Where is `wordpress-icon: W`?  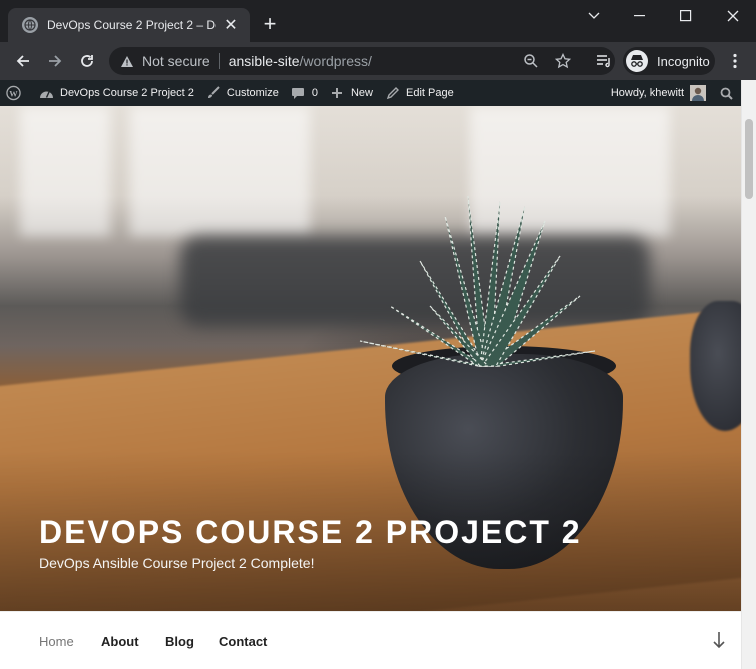
wordpress-icon: W is located at coordinates (13, 93).